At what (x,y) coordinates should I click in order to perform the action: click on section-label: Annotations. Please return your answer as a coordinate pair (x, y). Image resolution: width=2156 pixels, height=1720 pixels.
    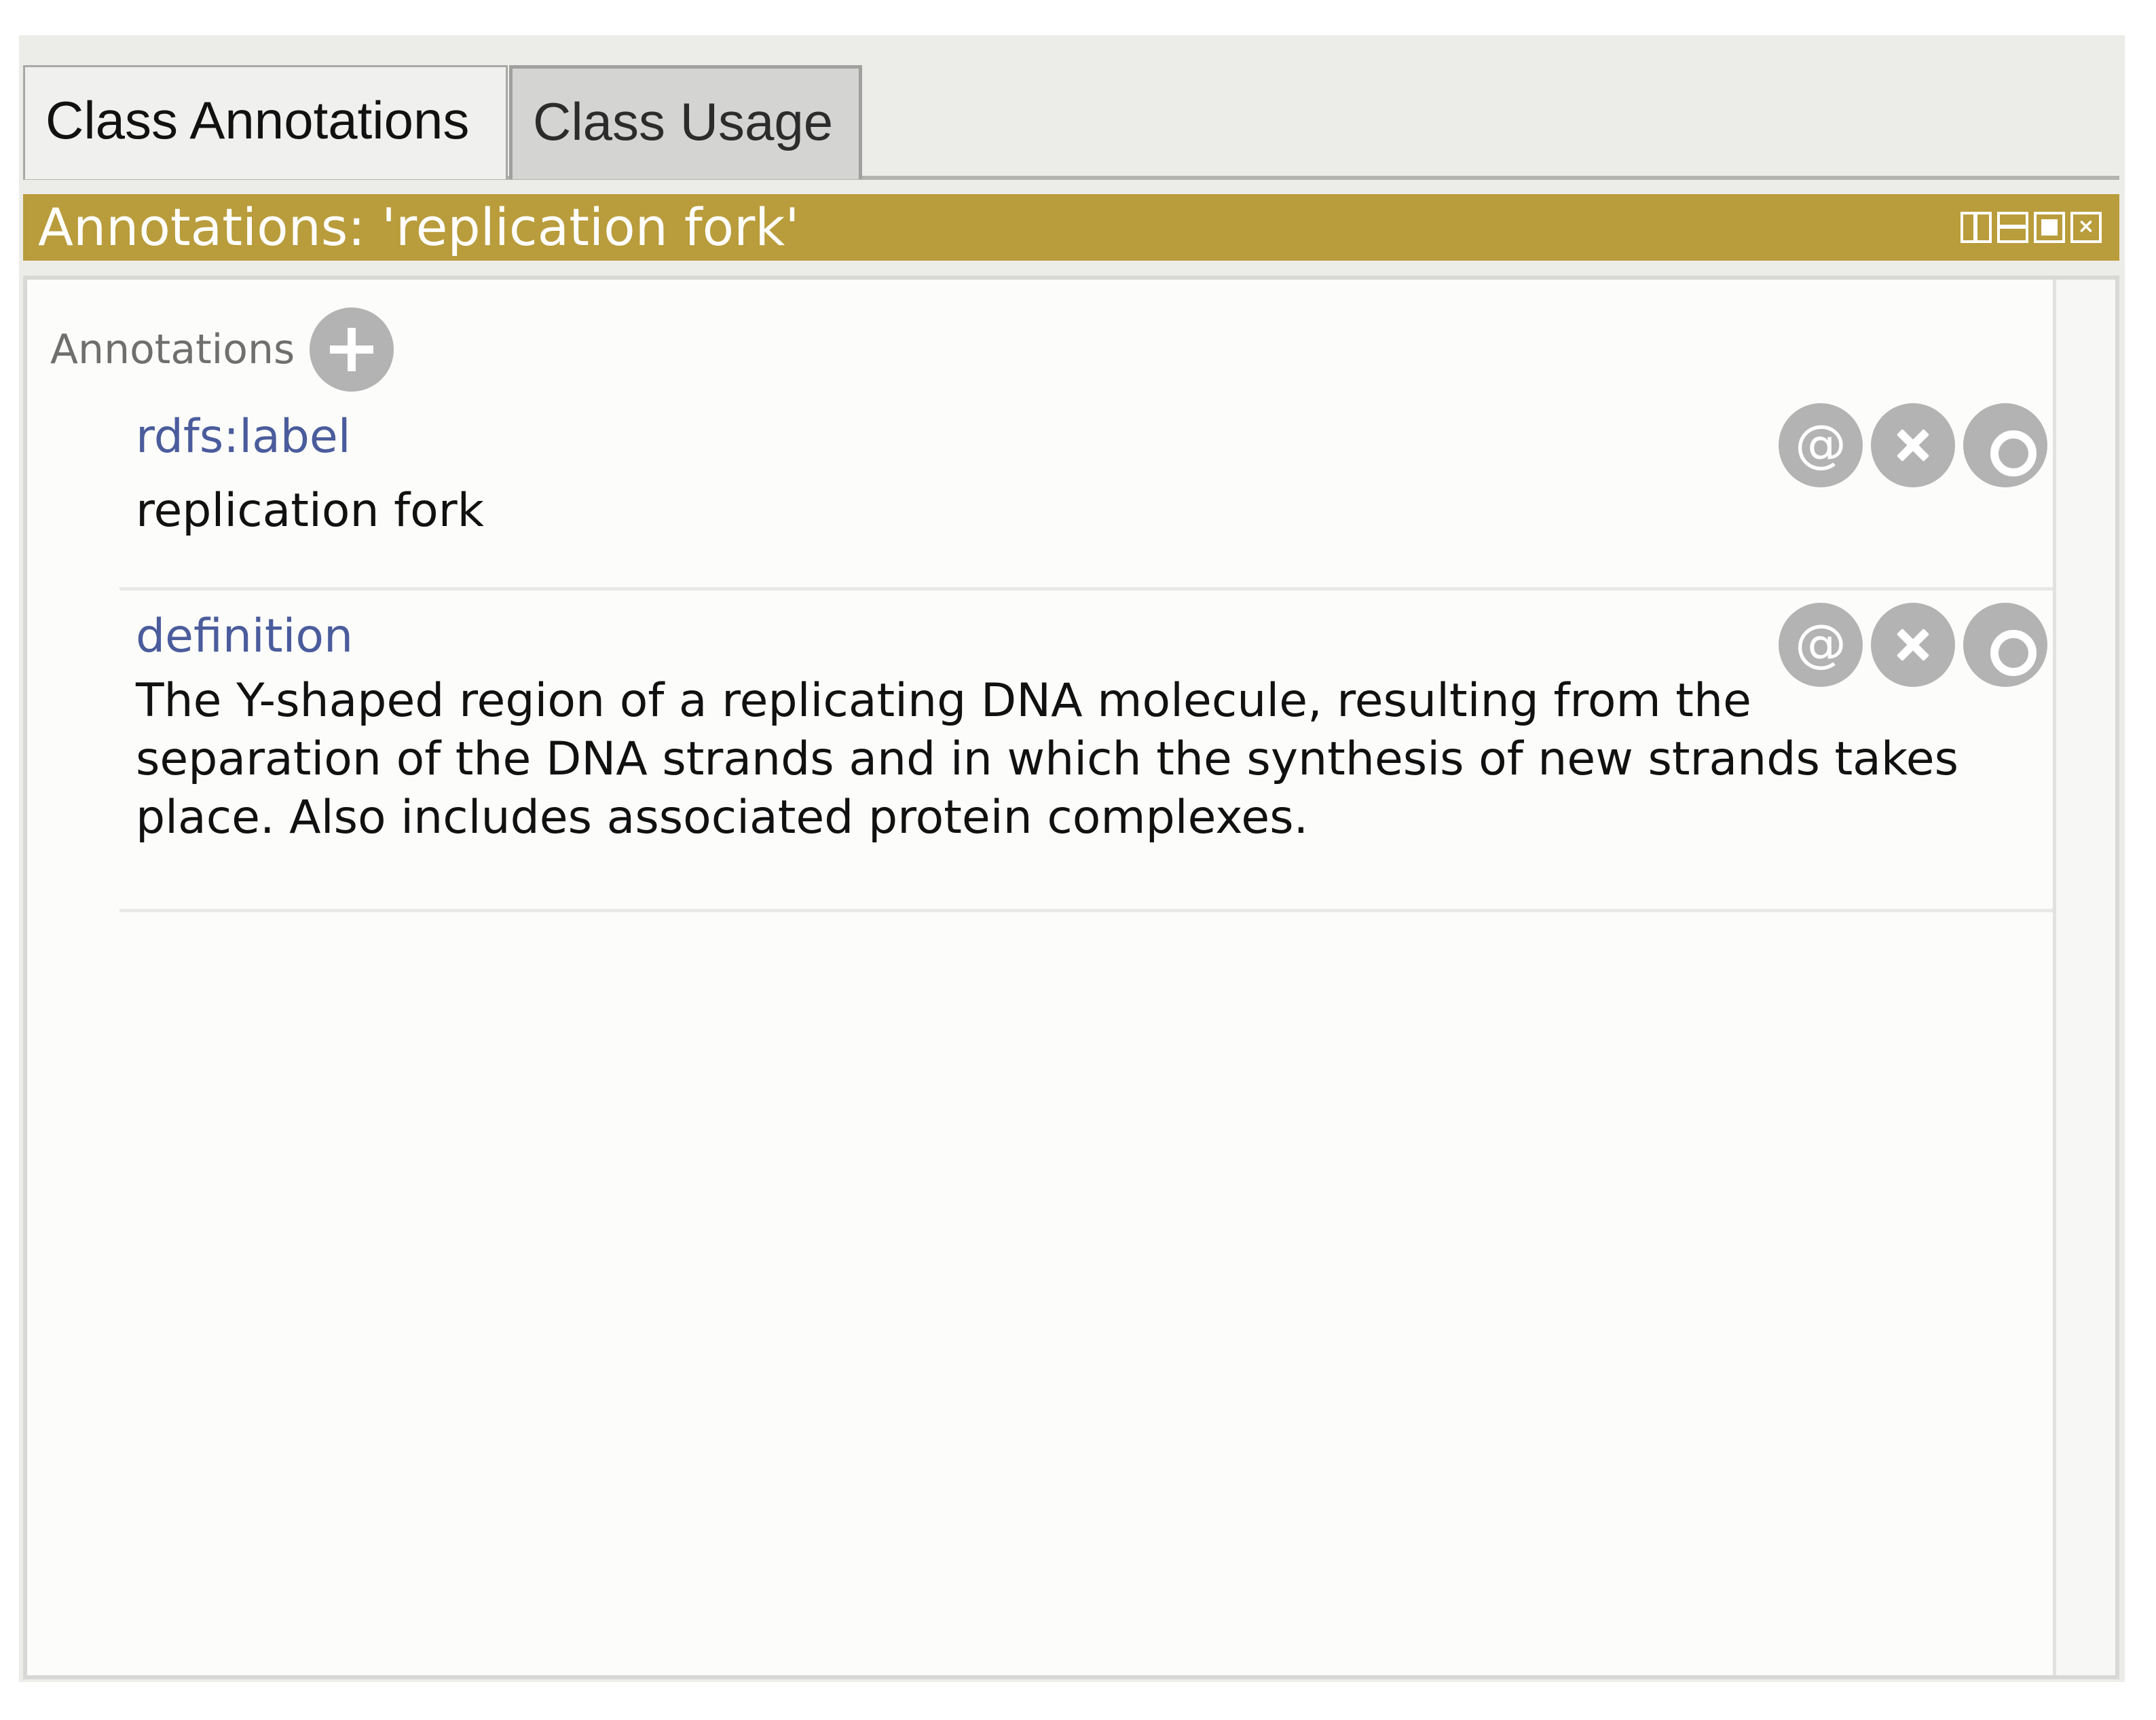
    Looking at the image, I should click on (172, 349).